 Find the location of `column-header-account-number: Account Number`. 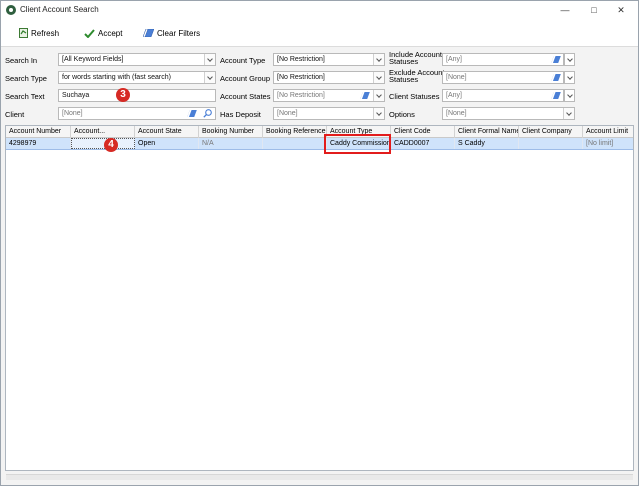

column-header-account-number: Account Number is located at coordinates (38, 132).